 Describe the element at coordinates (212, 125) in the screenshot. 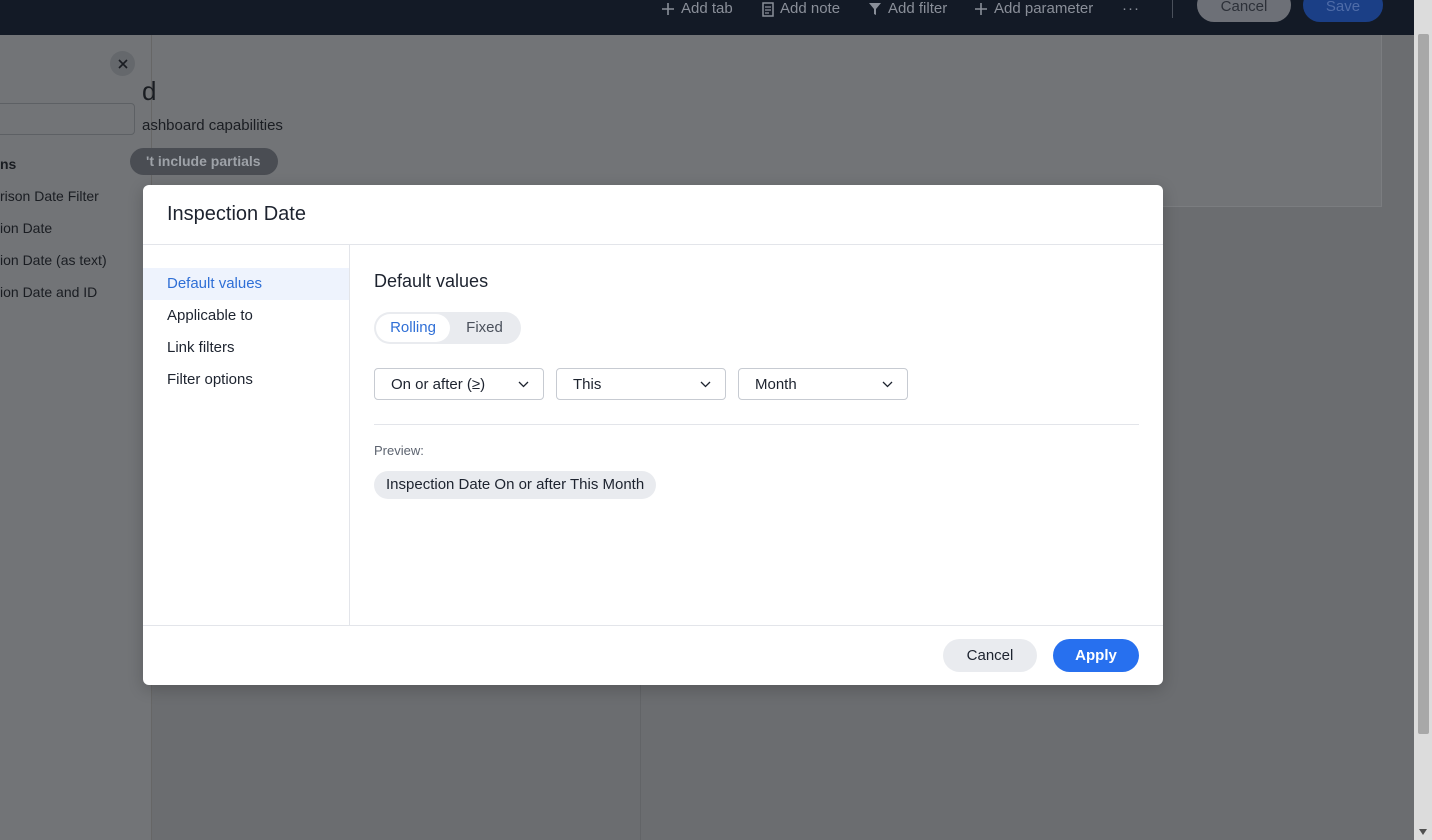

I see `dashboard-subtitle: ashboard capabilities` at that location.